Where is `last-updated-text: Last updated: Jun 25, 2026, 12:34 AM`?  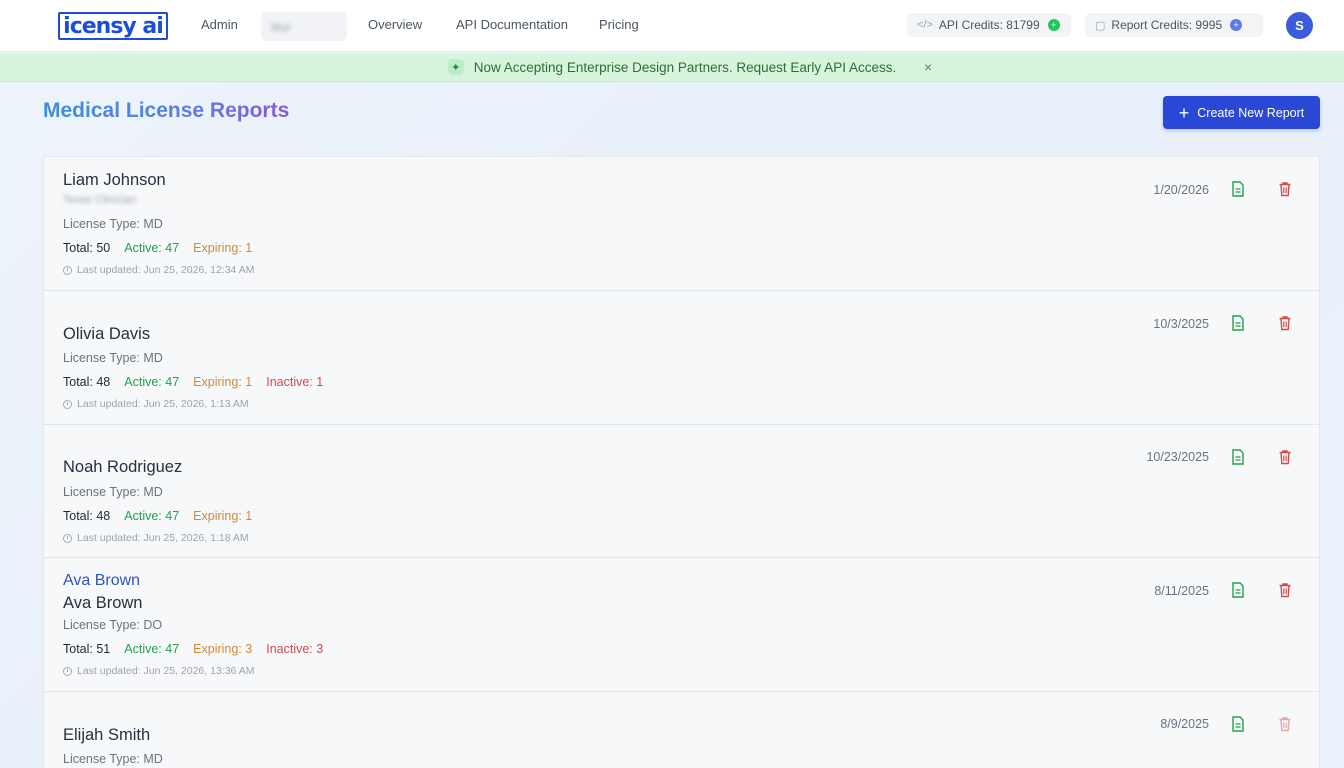 last-updated-text: Last updated: Jun 25, 2026, 12:34 AM is located at coordinates (166, 270).